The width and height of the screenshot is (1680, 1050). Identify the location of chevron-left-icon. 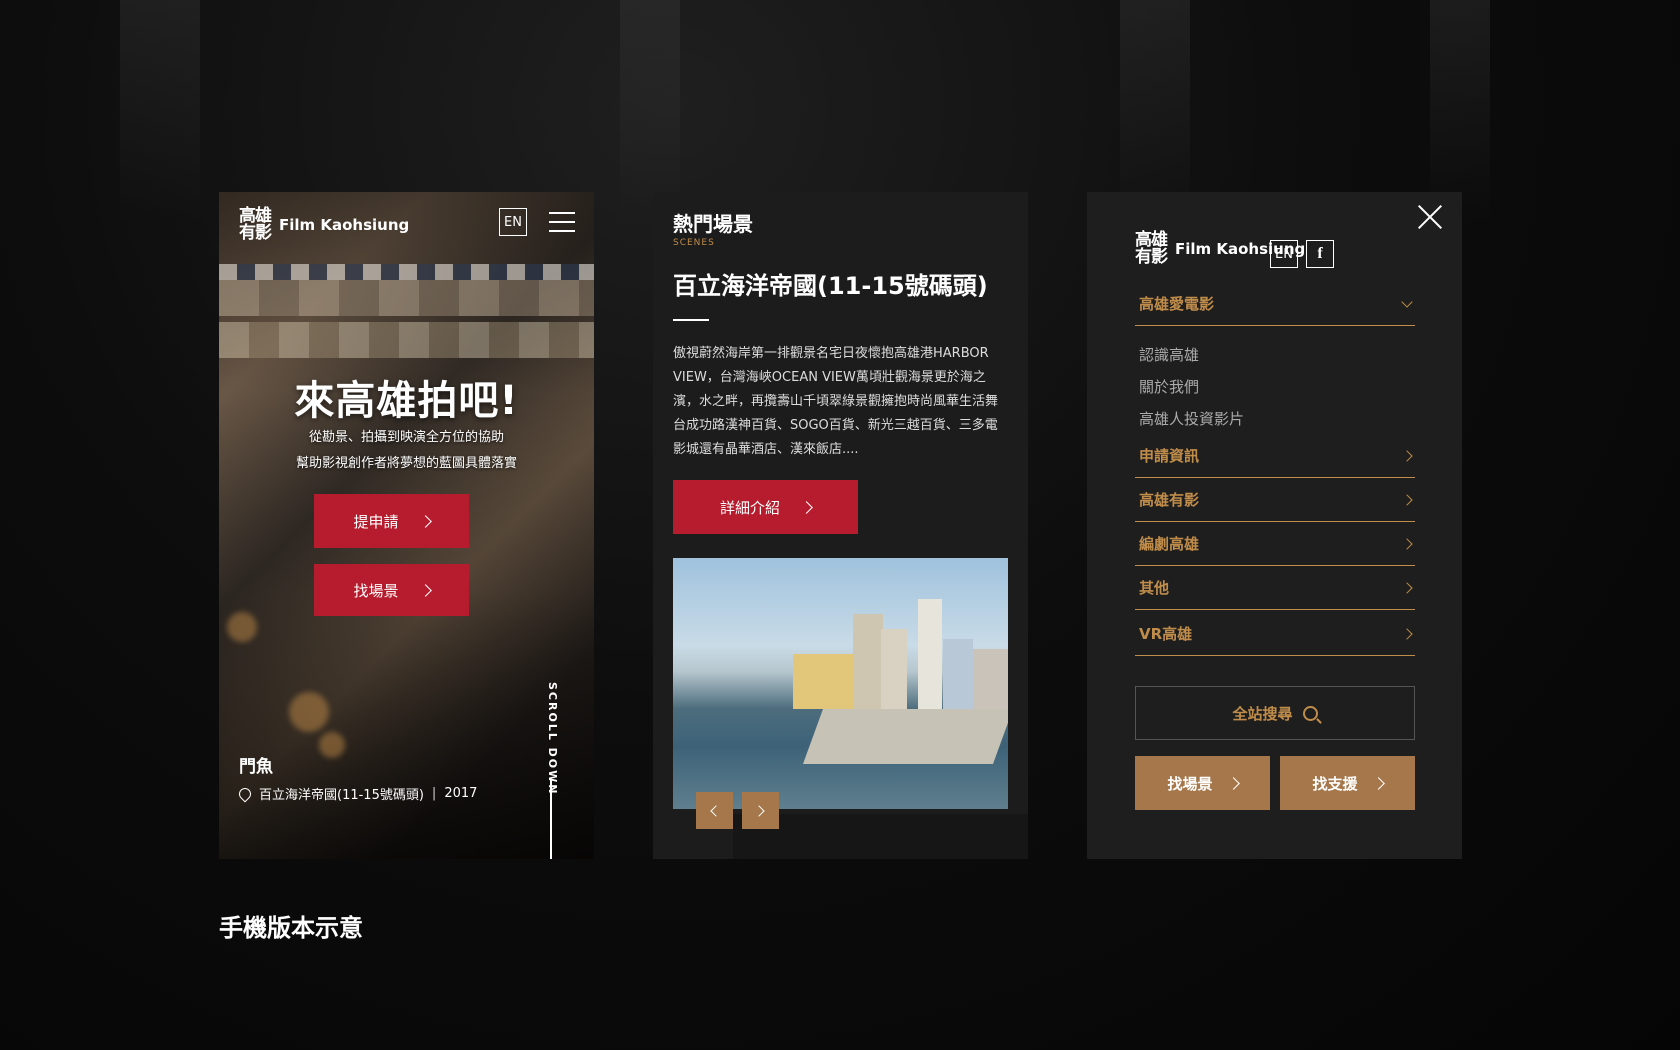
(716, 810).